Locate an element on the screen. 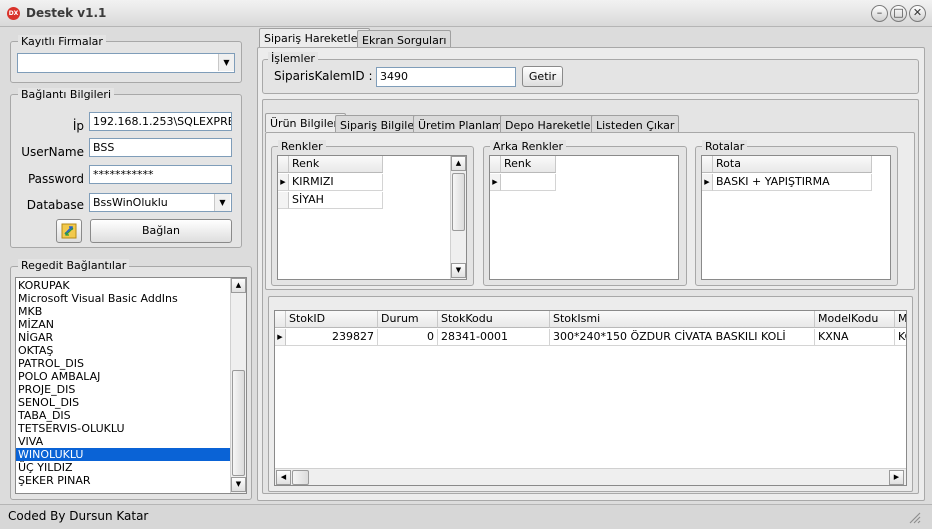 This screenshot has height=529, width=932. list-item: PATROL_DIS is located at coordinates (123, 363).